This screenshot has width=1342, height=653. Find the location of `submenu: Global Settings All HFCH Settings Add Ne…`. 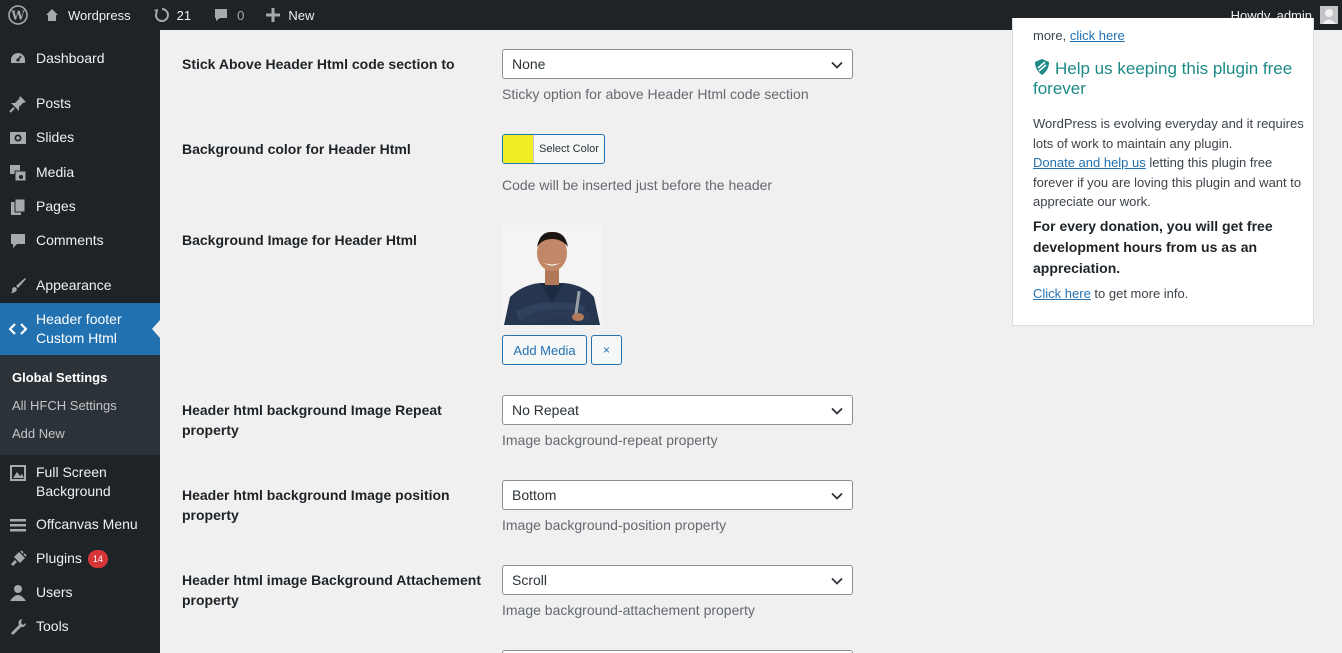

submenu: Global Settings All HFCH Settings Add Ne… is located at coordinates (80, 405).